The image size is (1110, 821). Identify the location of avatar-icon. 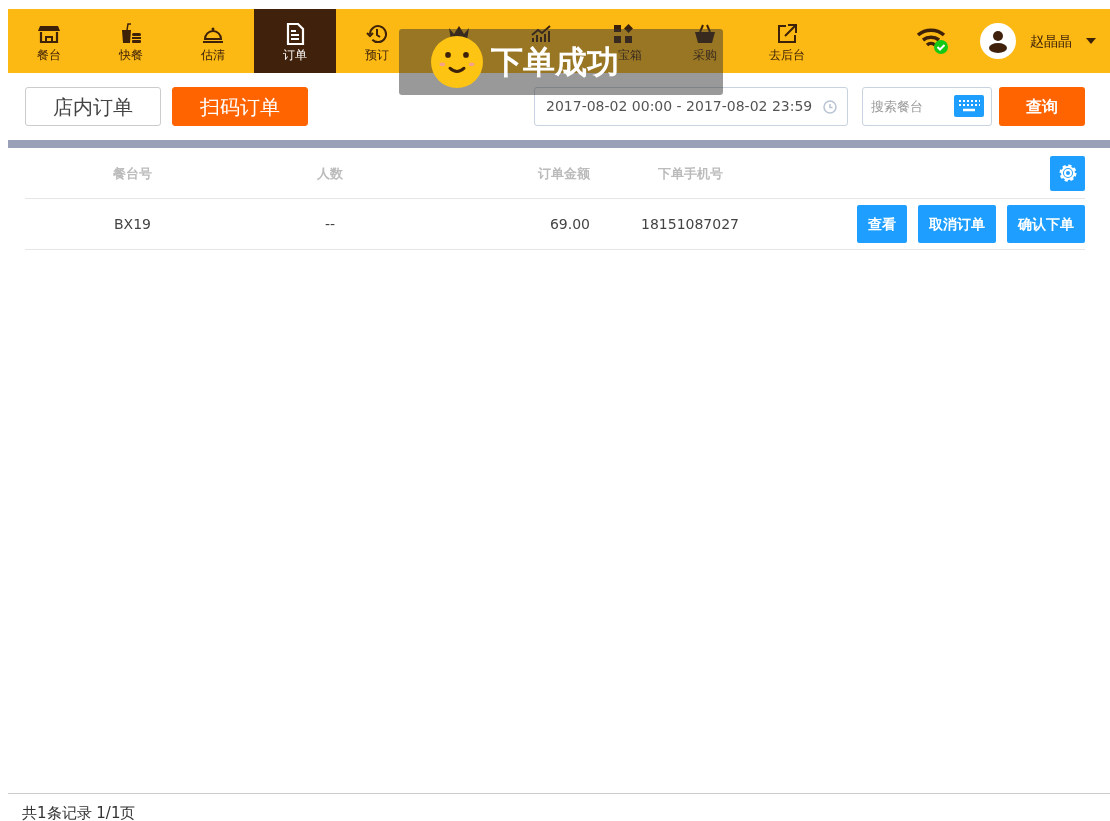
(998, 41).